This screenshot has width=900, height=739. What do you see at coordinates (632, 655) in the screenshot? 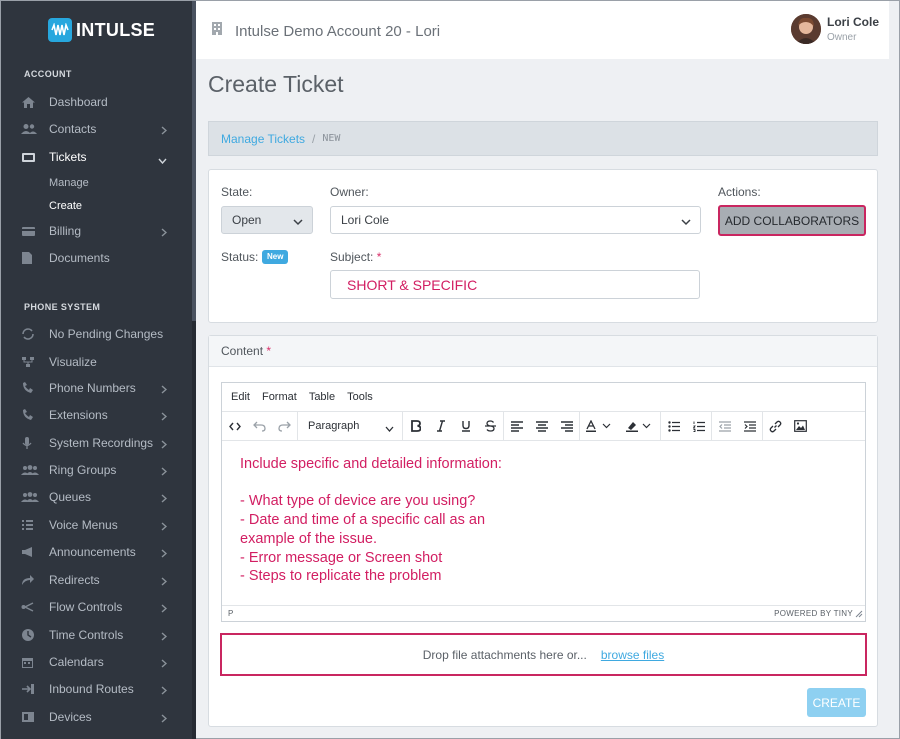
I see `browse-files-link: browse files` at bounding box center [632, 655].